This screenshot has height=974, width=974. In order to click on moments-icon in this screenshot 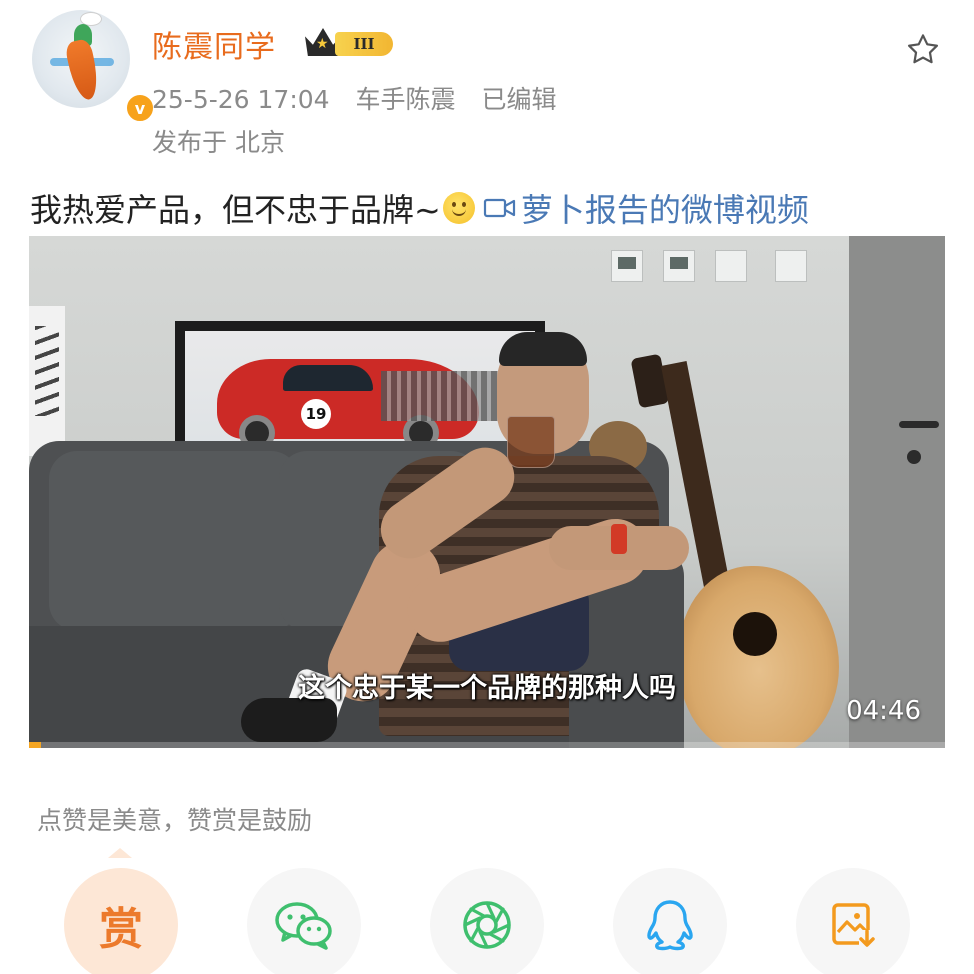, I will do `click(487, 925)`.